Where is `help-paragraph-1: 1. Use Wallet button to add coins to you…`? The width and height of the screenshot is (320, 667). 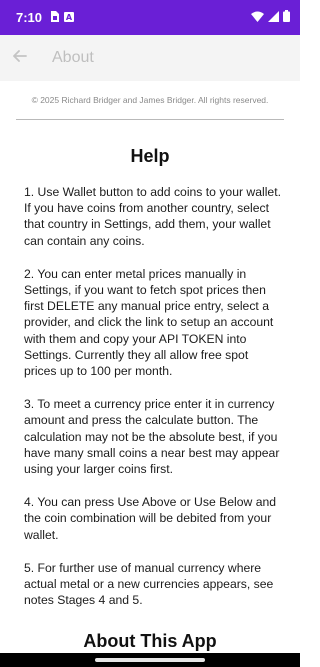
help-paragraph-1: 1. Use Wallet button to add coins to you… is located at coordinates (152, 216).